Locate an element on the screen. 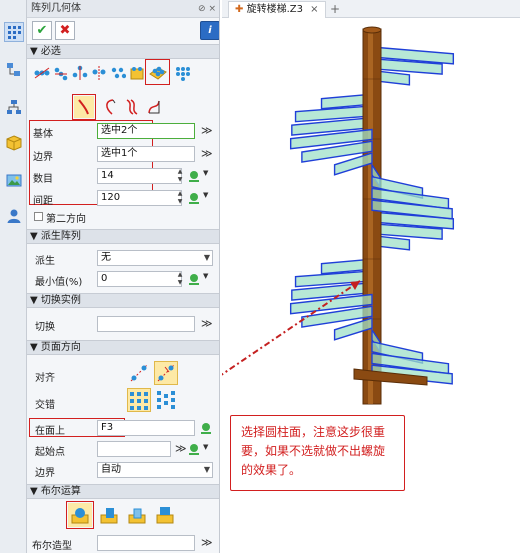 Image resolution: width=520 pixels, height=553 pixels. start-point-label: 起始点 is located at coordinates (50, 452).